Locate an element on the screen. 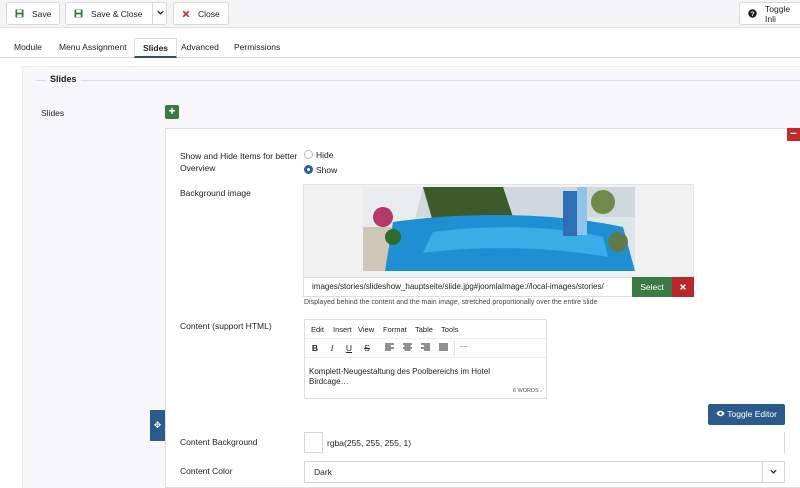 This screenshot has height=488, width=800. align-center-icon is located at coordinates (407, 348).